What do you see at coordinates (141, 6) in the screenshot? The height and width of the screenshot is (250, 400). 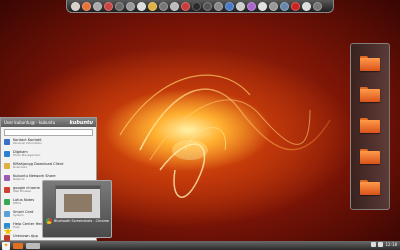 I see `media-player-icon` at bounding box center [141, 6].